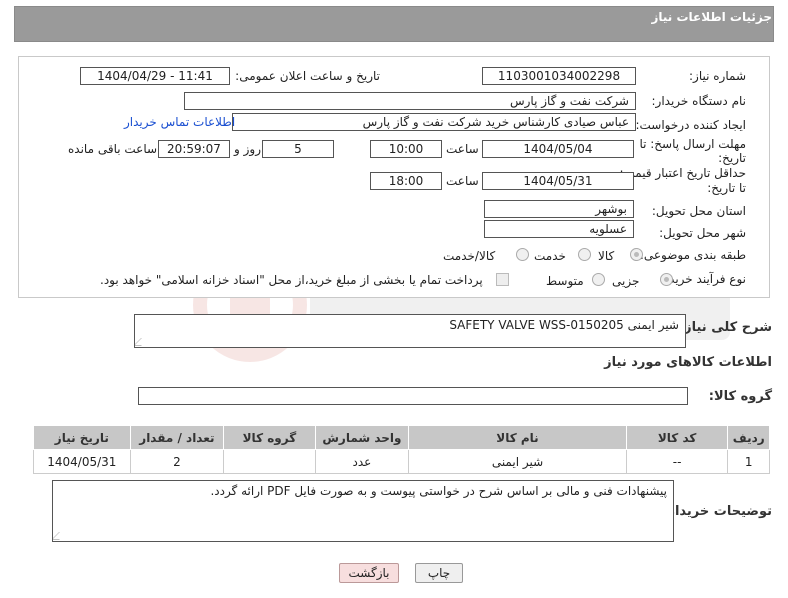  I want to click on cell-group, so click(269, 461).